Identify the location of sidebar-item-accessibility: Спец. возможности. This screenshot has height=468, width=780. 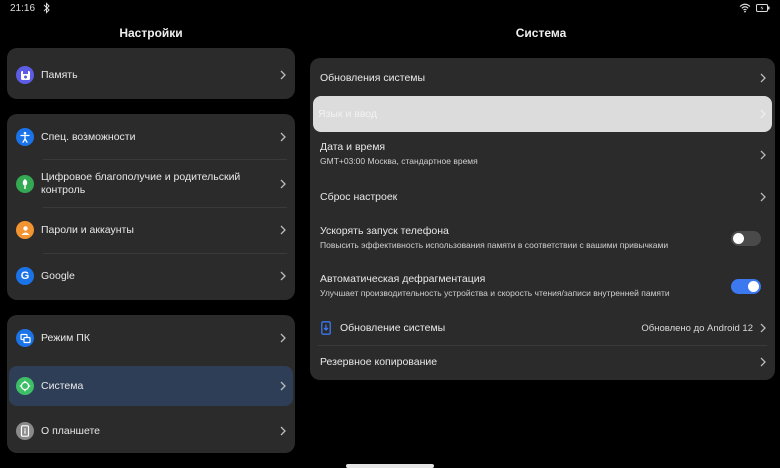
(151, 137).